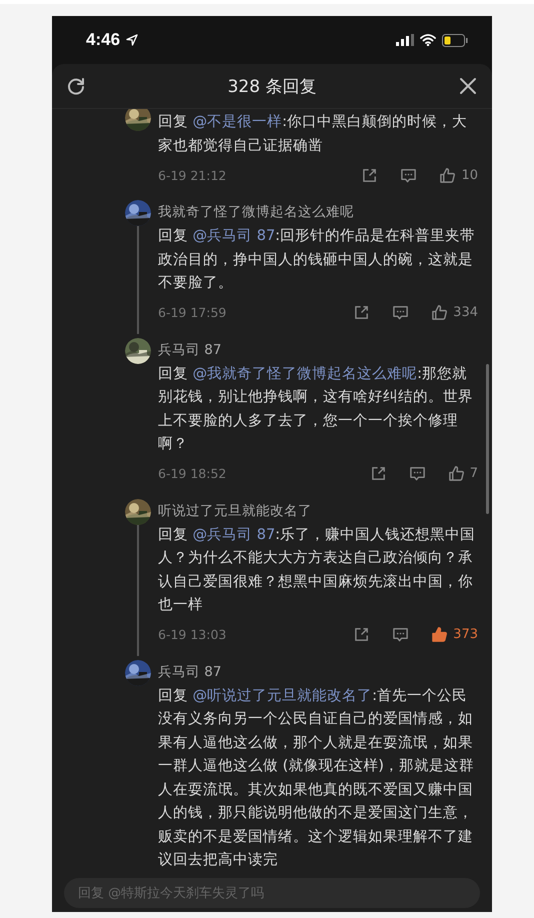 The height and width of the screenshot is (918, 534). Describe the element at coordinates (313, 134) in the screenshot. I see `comment-text: 回复 @不是很一样:你口中黑白颠倒的时候，大家也都觉得自己证据确凿` at that location.